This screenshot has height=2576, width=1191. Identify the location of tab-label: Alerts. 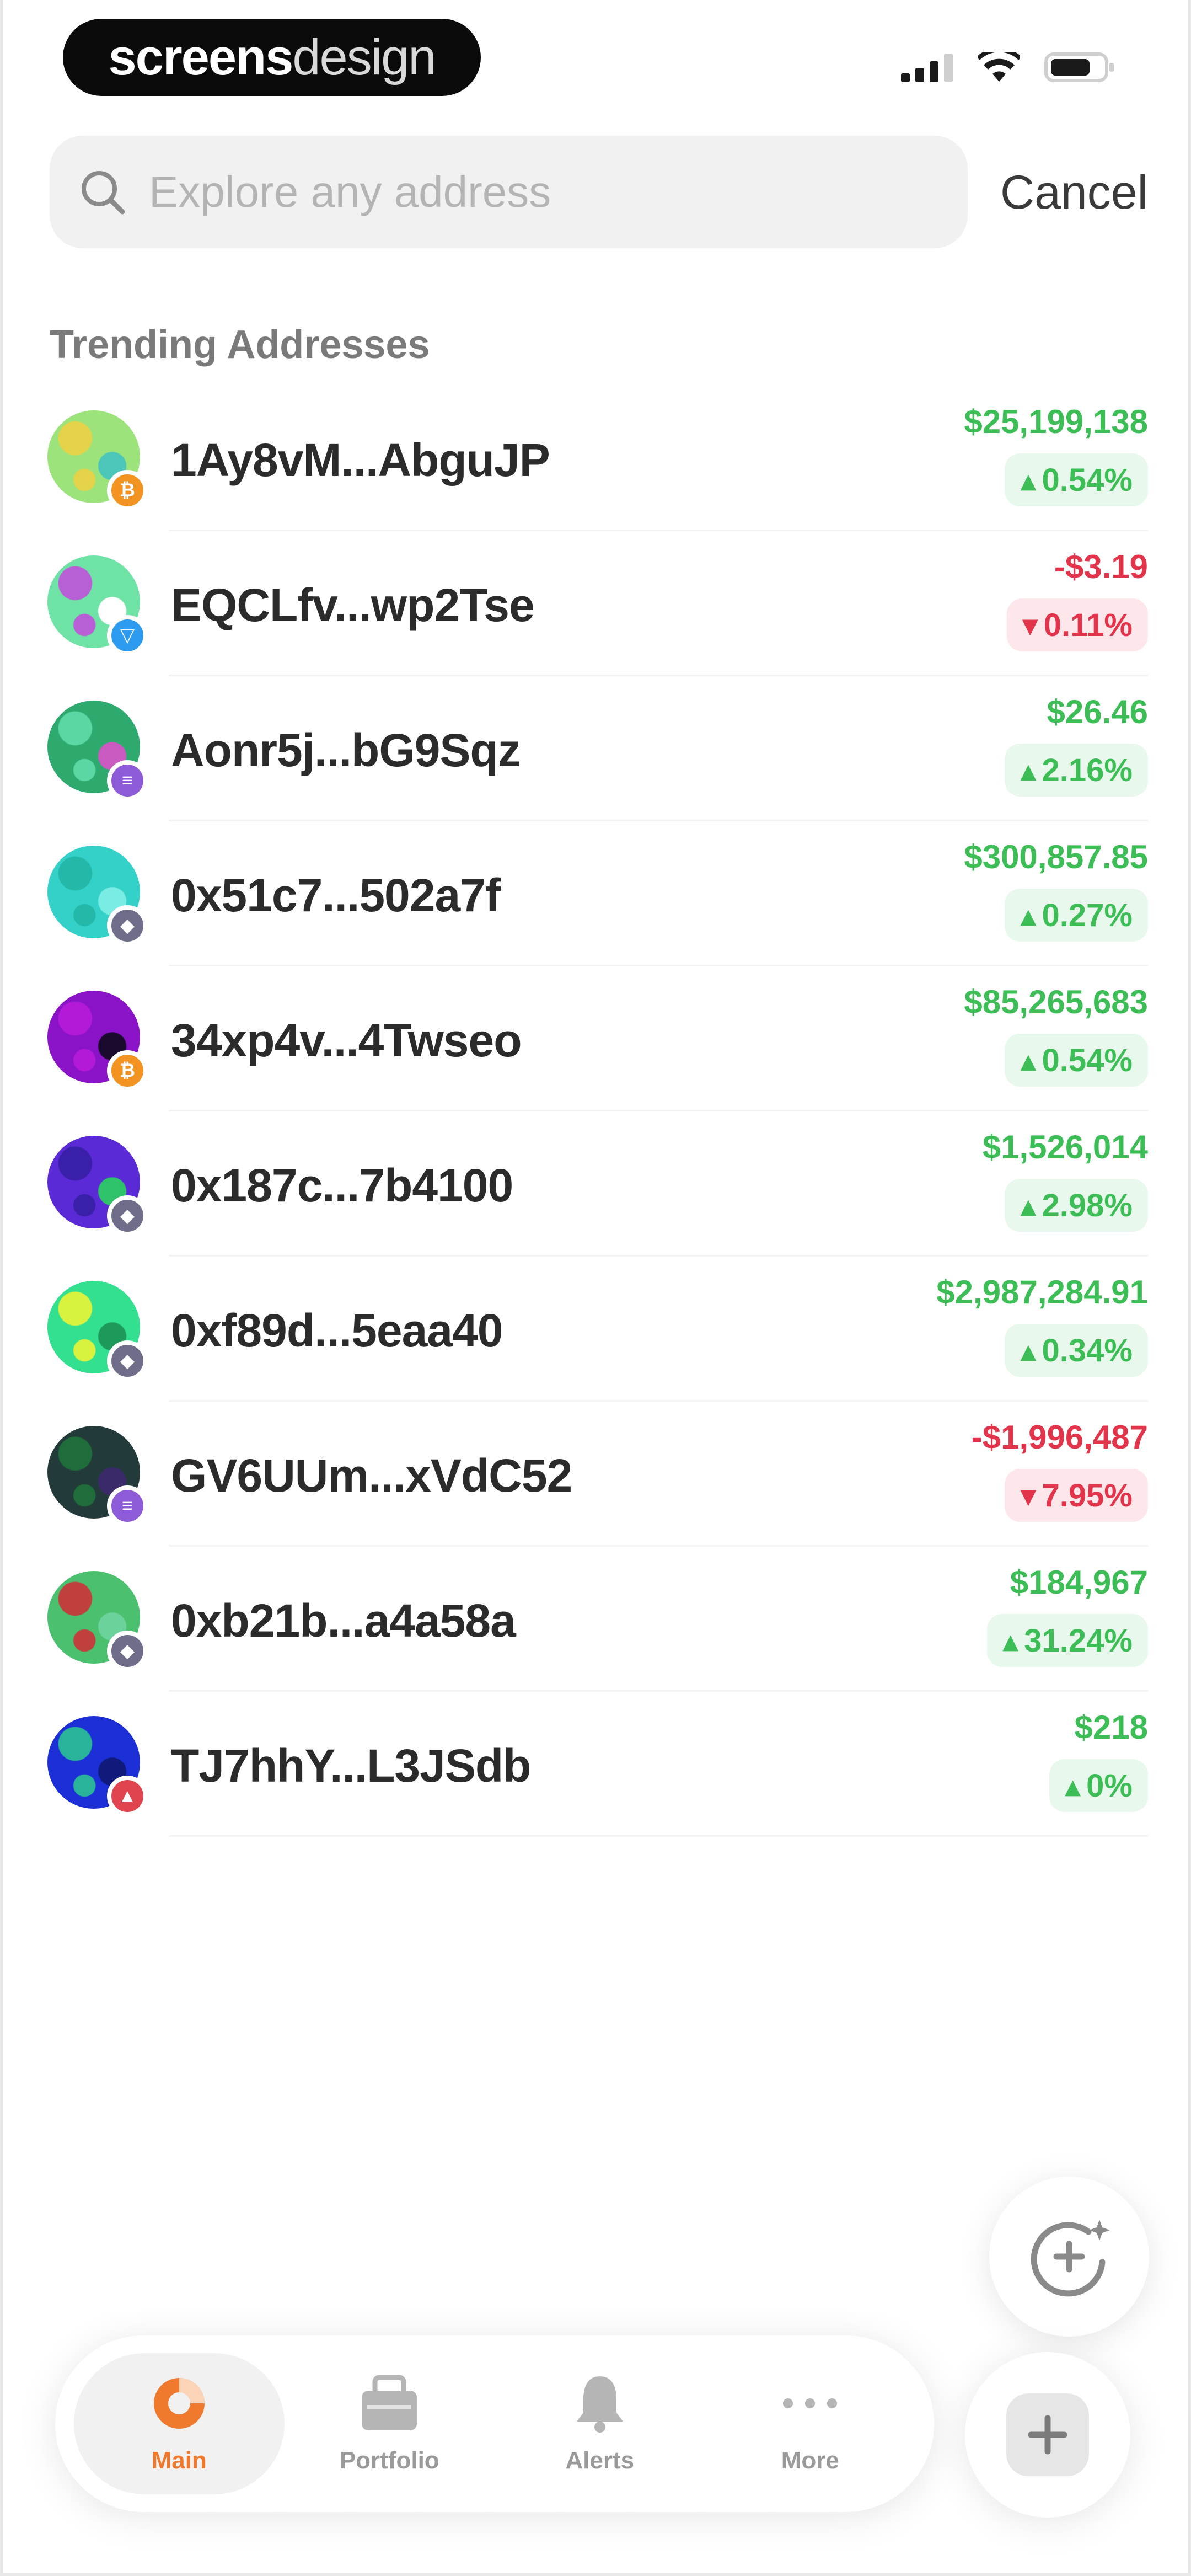
(600, 2460).